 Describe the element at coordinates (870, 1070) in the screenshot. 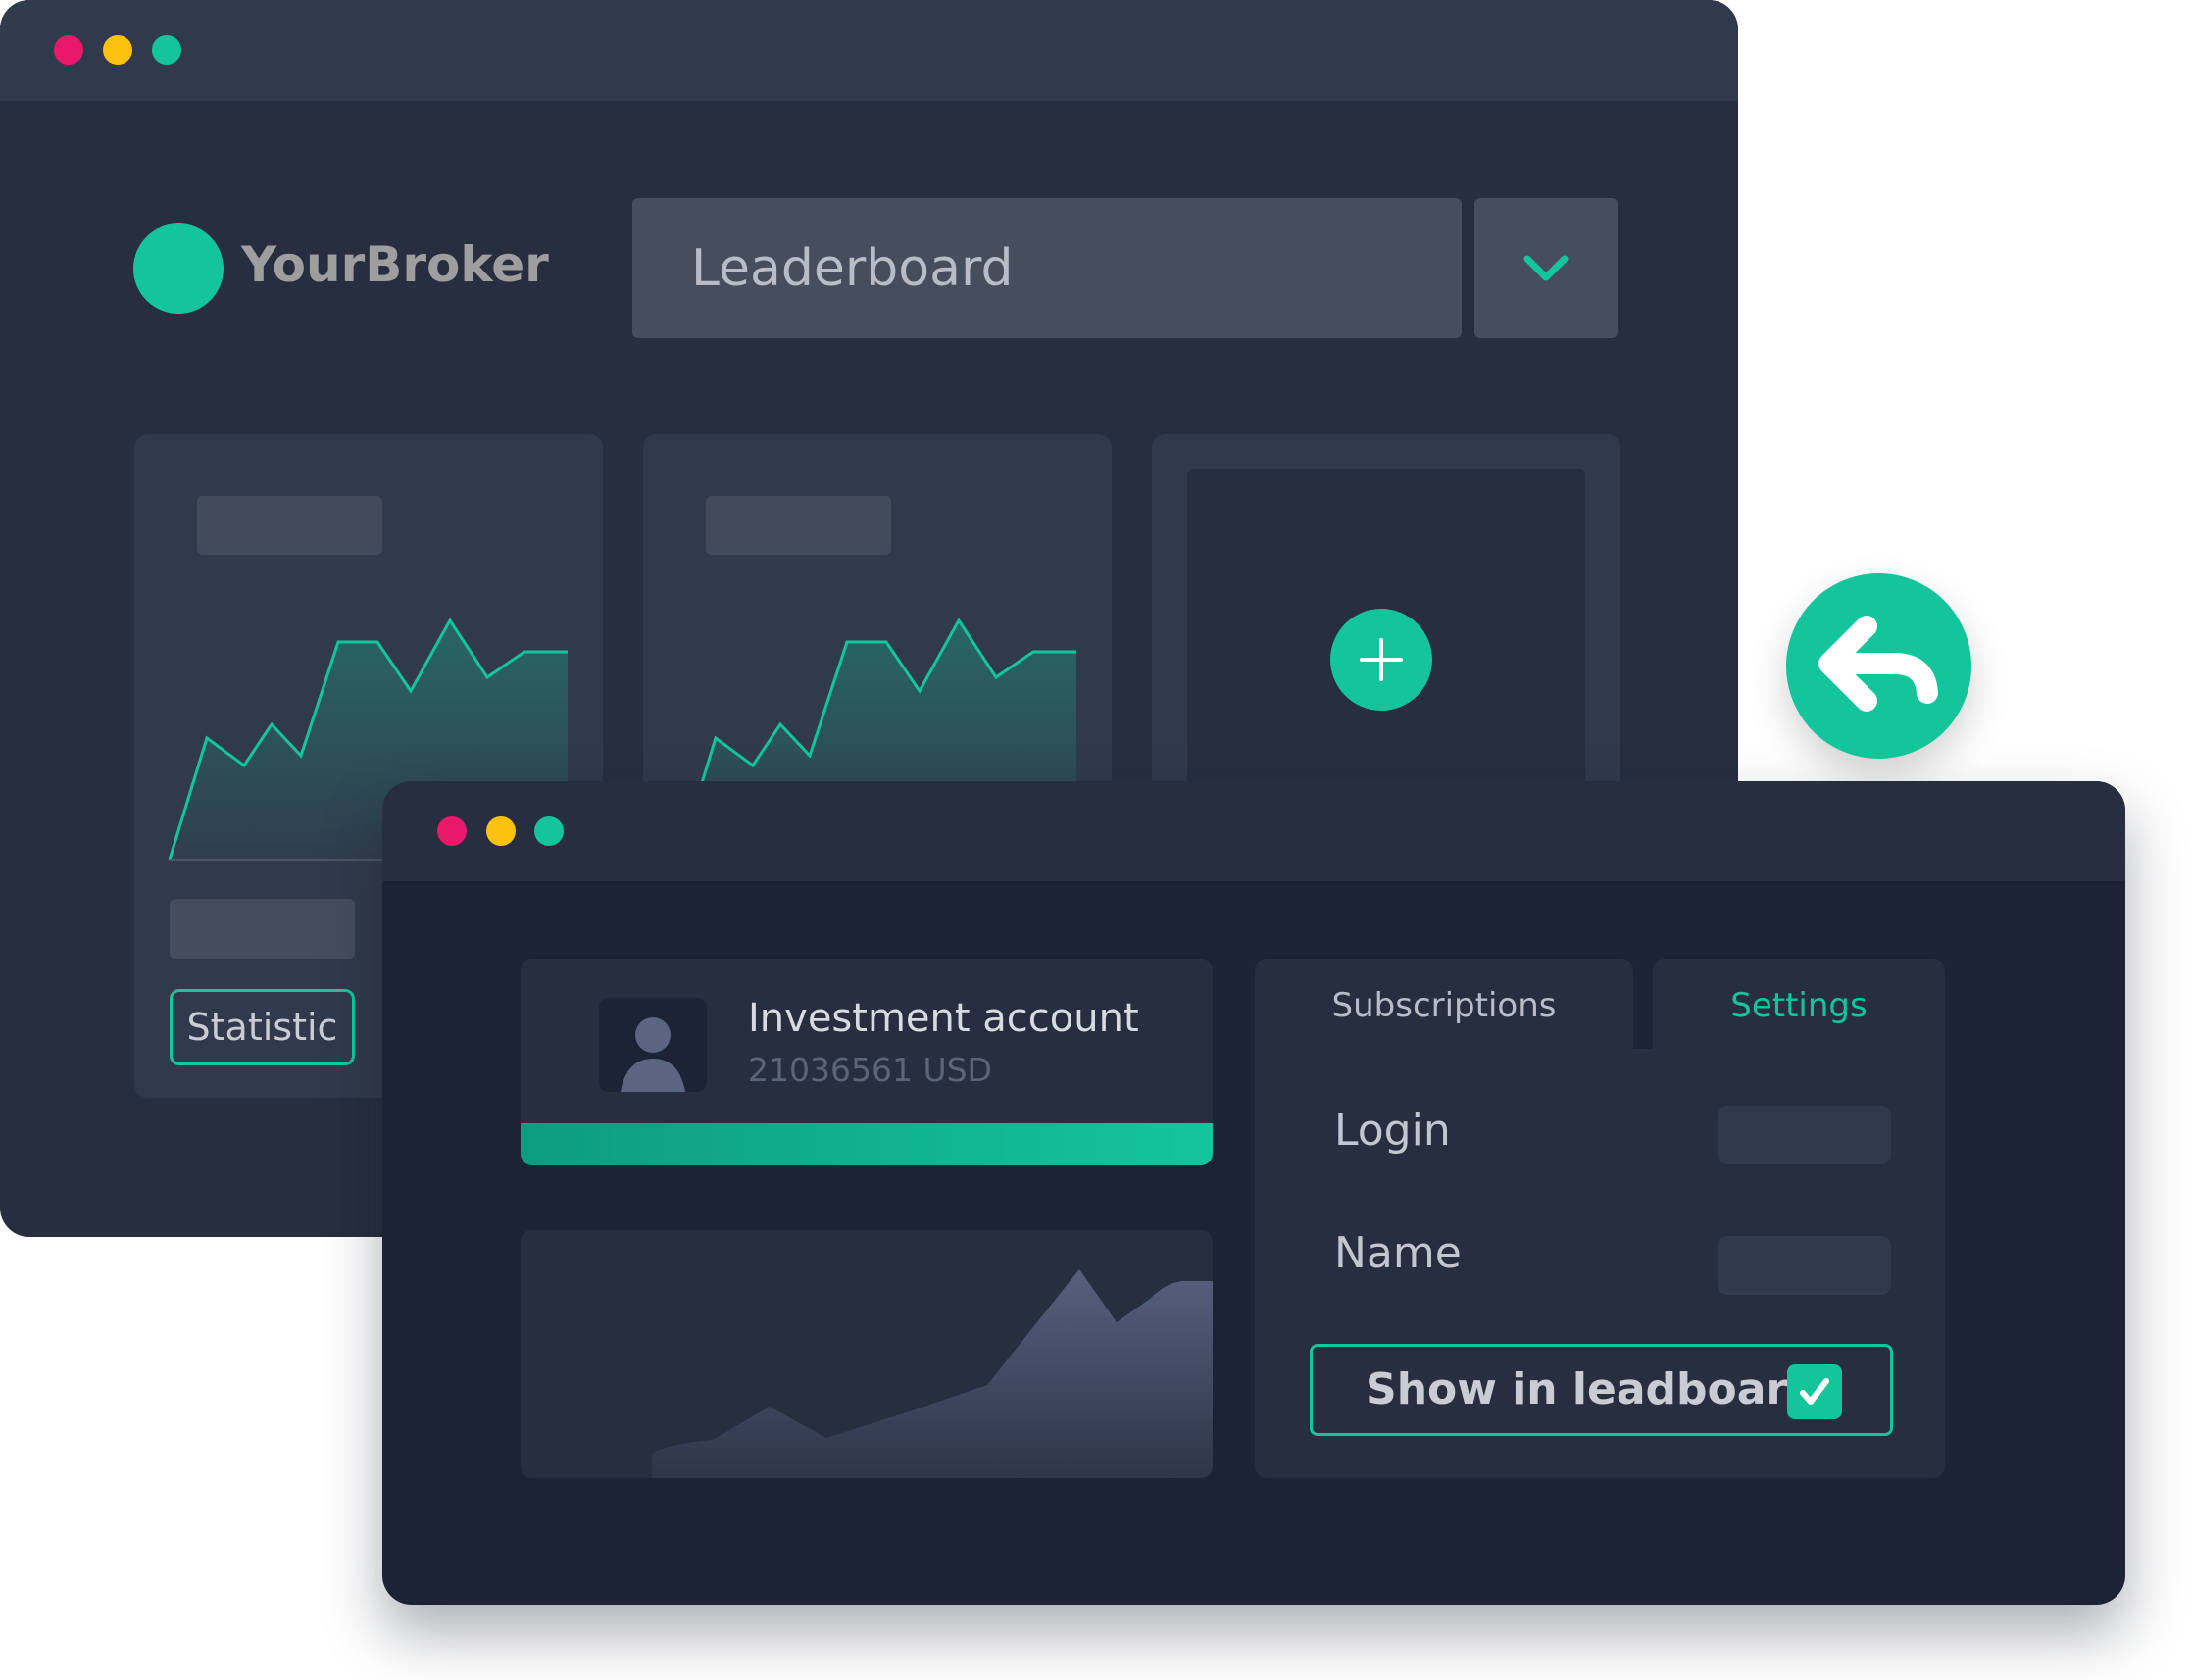

I see `account-number: 21036561 USD` at that location.